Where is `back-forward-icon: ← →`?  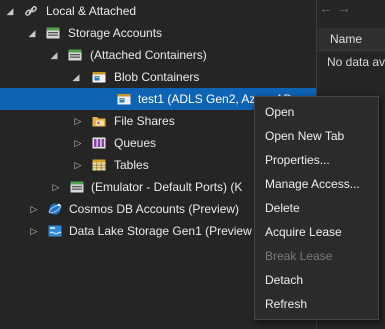
back-forward-icon: ← → is located at coordinates (335, 8).